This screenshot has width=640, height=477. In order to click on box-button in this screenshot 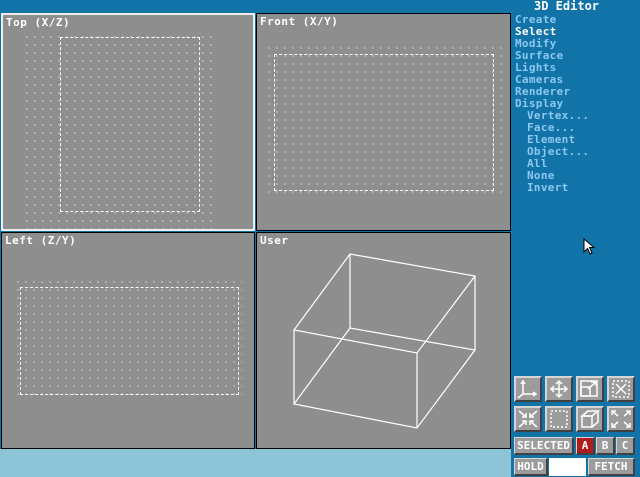, I will do `click(590, 419)`.